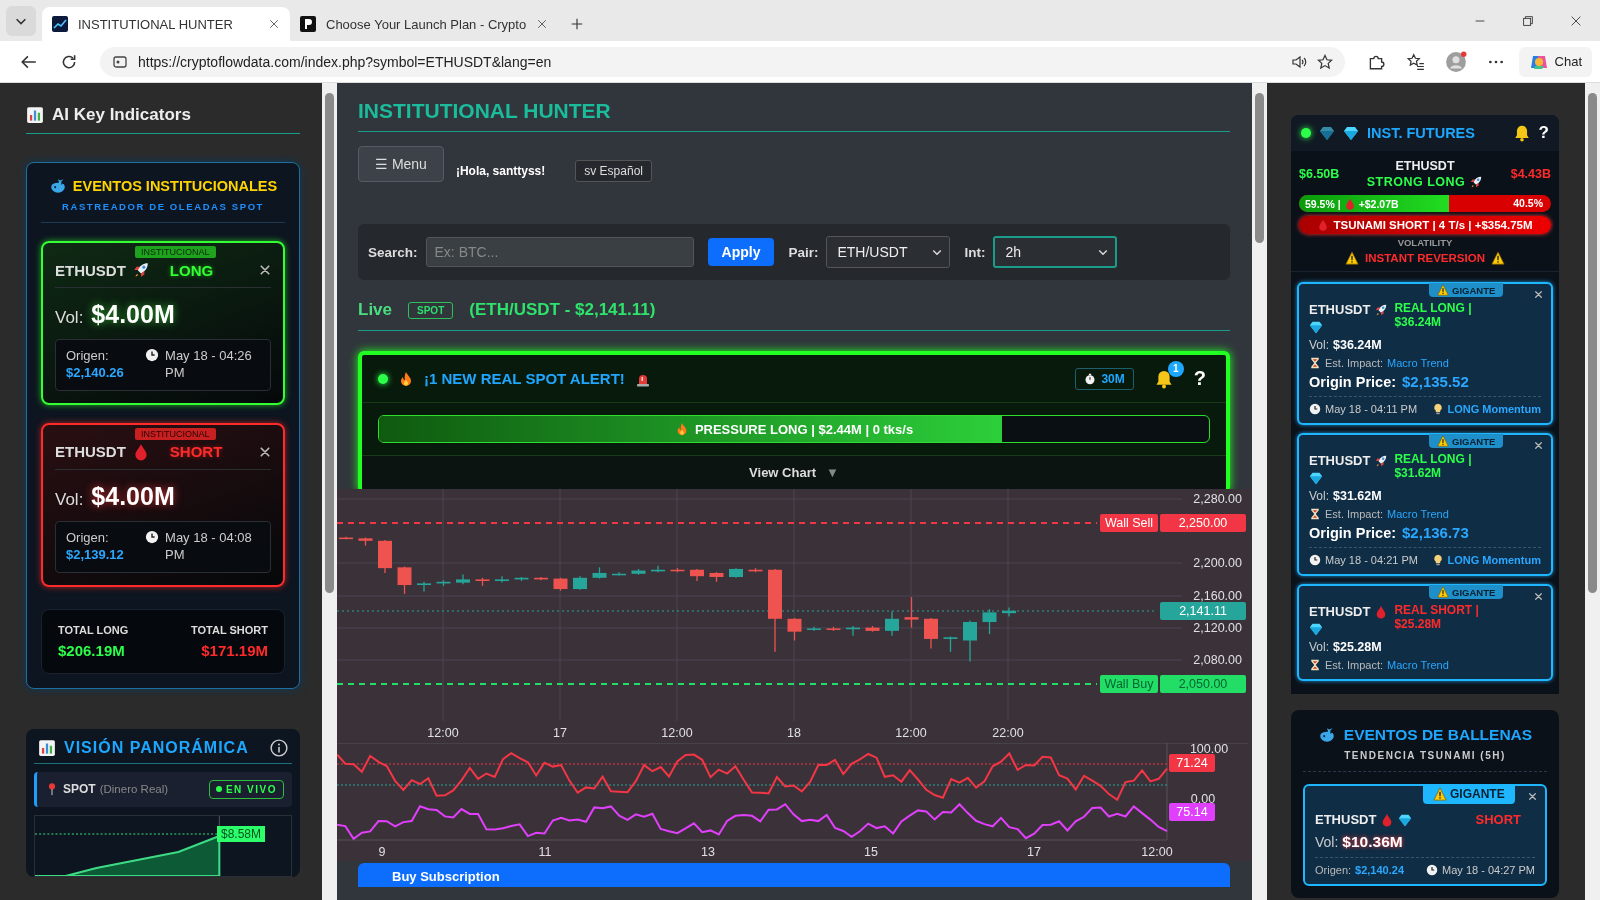 Image resolution: width=1600 pixels, height=900 pixels. Describe the element at coordinates (500, 171) in the screenshot. I see `greeting: ¡Hola, santtyss!` at that location.